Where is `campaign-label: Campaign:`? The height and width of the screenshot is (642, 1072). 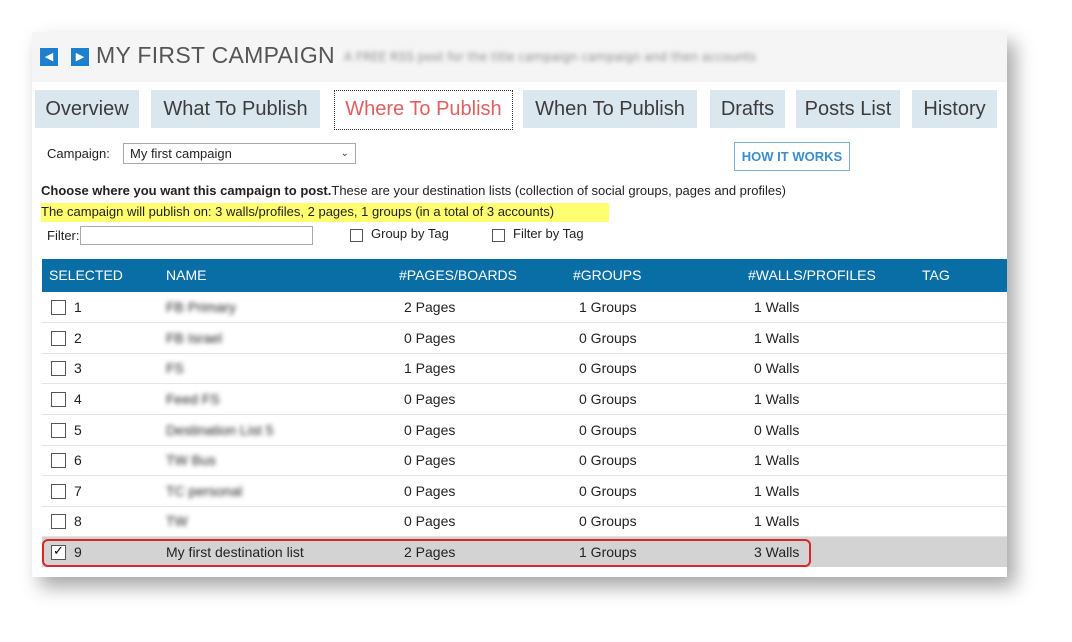 campaign-label: Campaign: is located at coordinates (78, 153).